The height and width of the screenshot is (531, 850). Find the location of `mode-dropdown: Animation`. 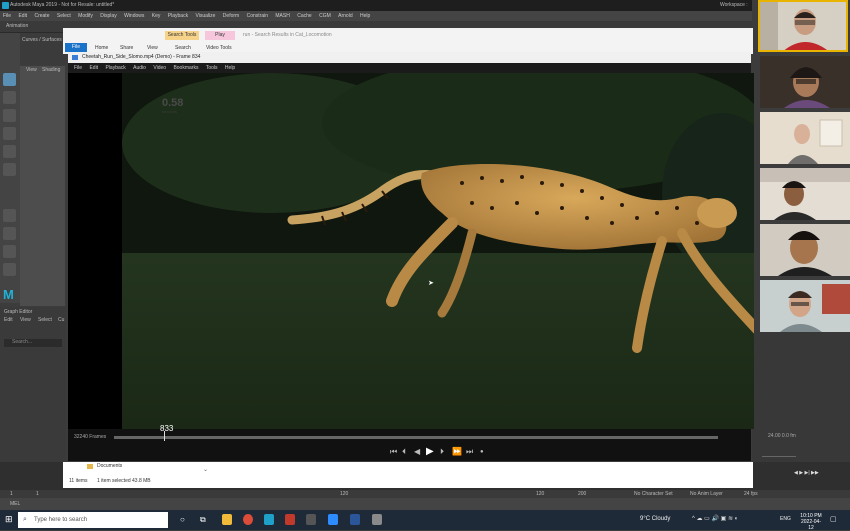

mode-dropdown: Animation is located at coordinates (17, 26).